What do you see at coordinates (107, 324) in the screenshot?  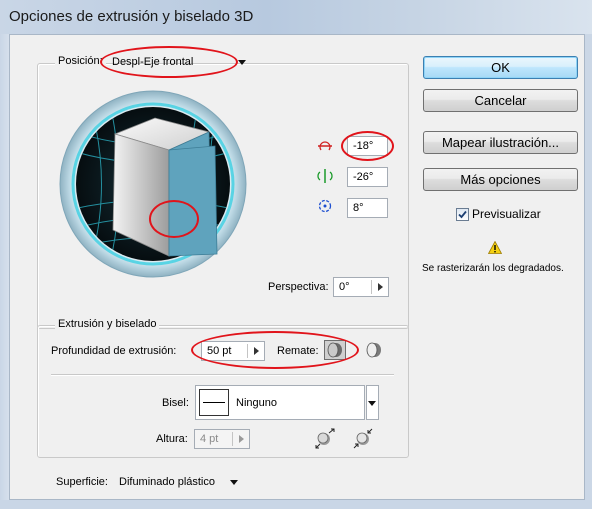 I see `extrusion-legend: Extrusión y biselado` at bounding box center [107, 324].